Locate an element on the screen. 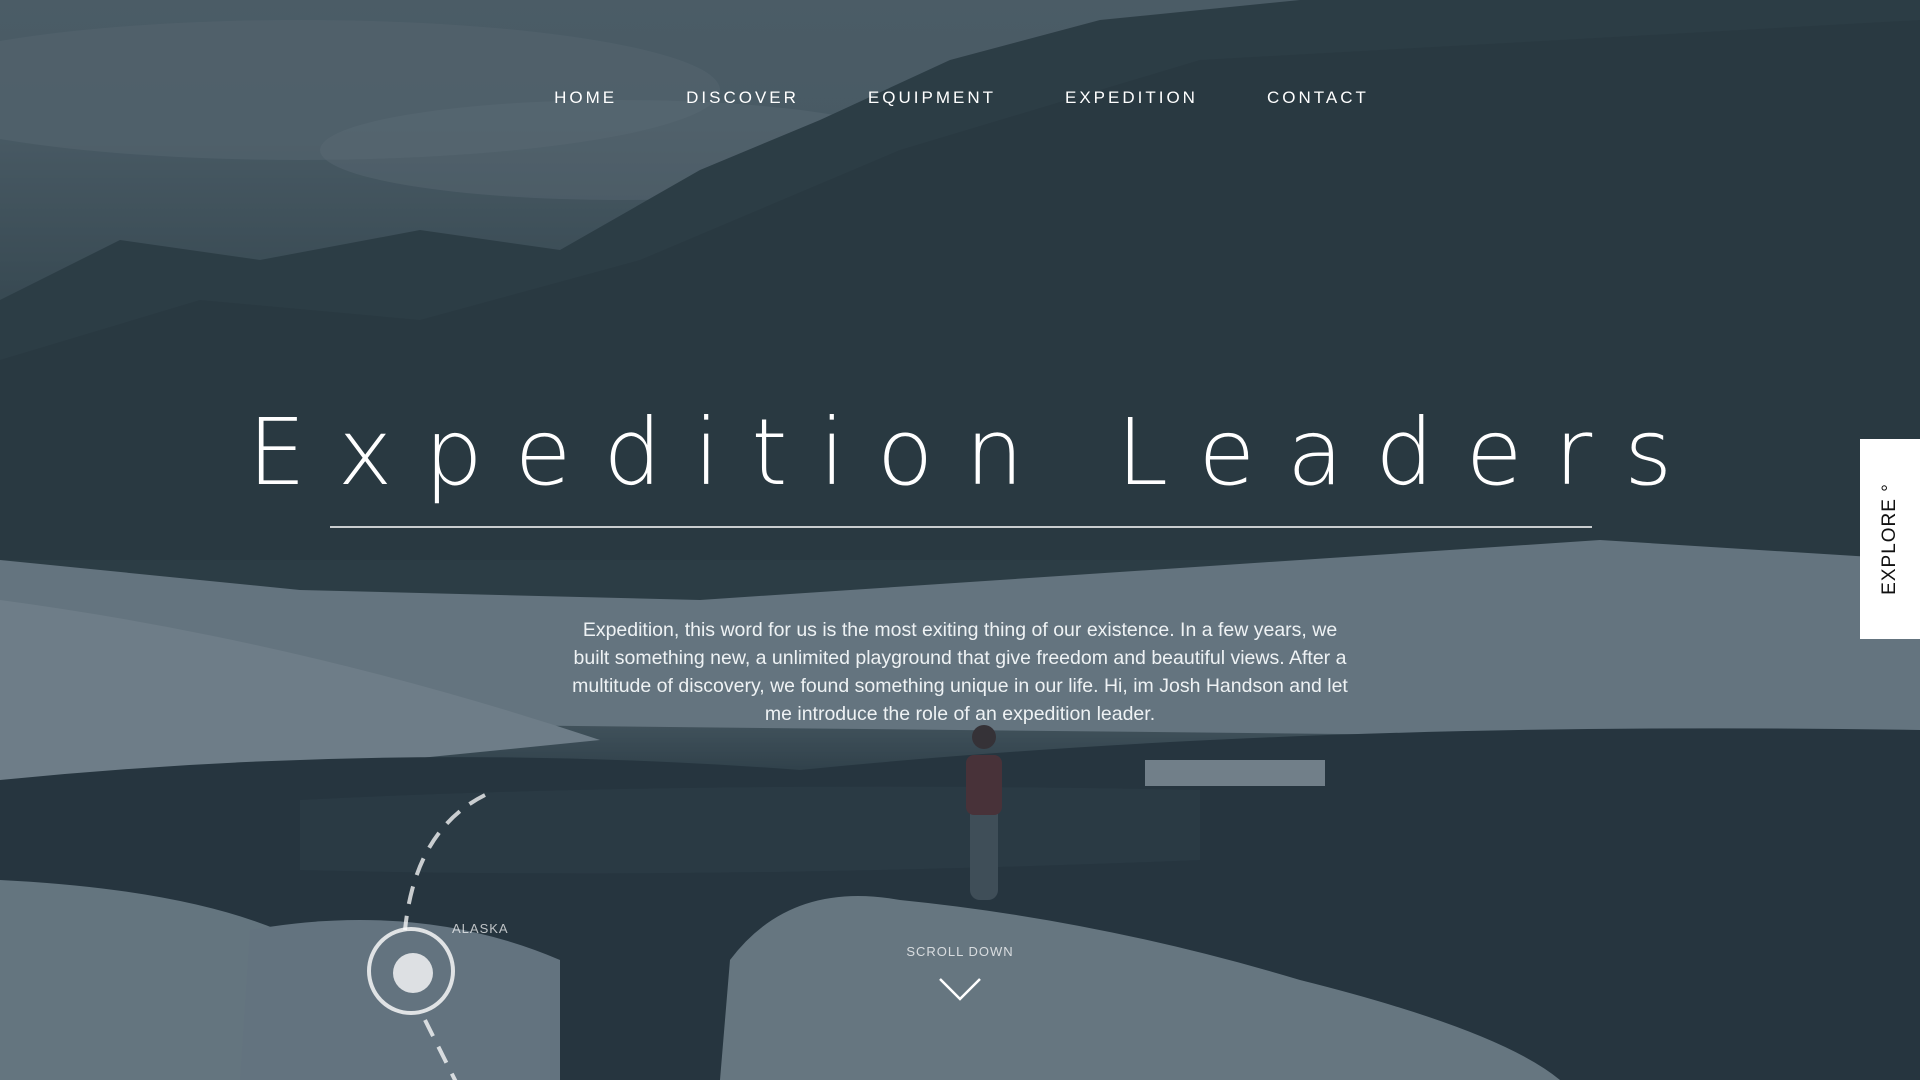 The height and width of the screenshot is (1080, 1920). explore-side-tab: EXPLORE ° is located at coordinates (1890, 539).